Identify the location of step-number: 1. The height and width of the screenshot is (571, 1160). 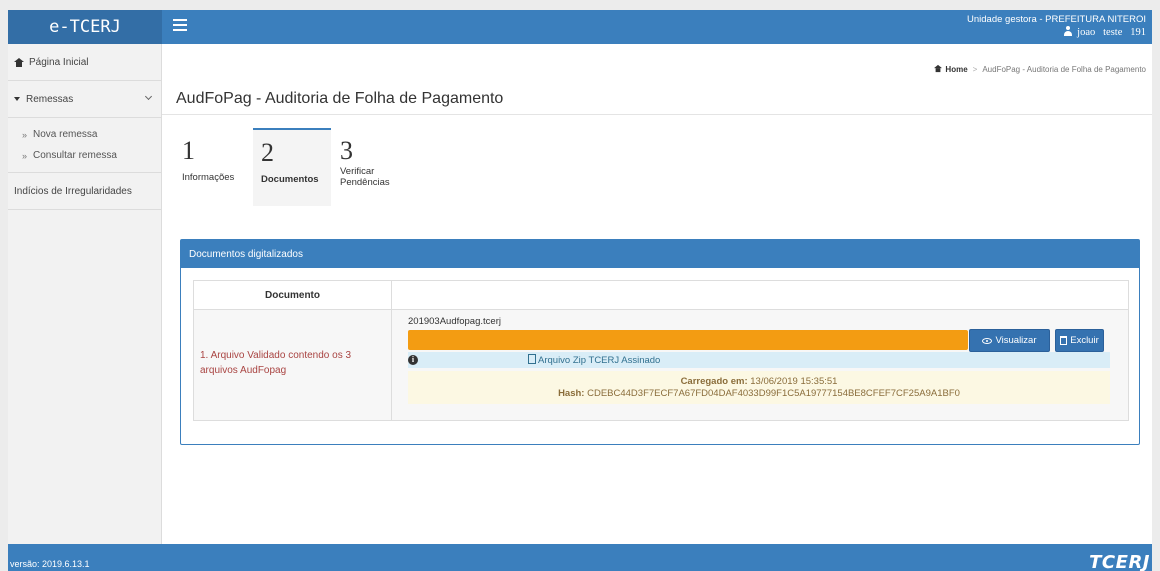
(188, 150).